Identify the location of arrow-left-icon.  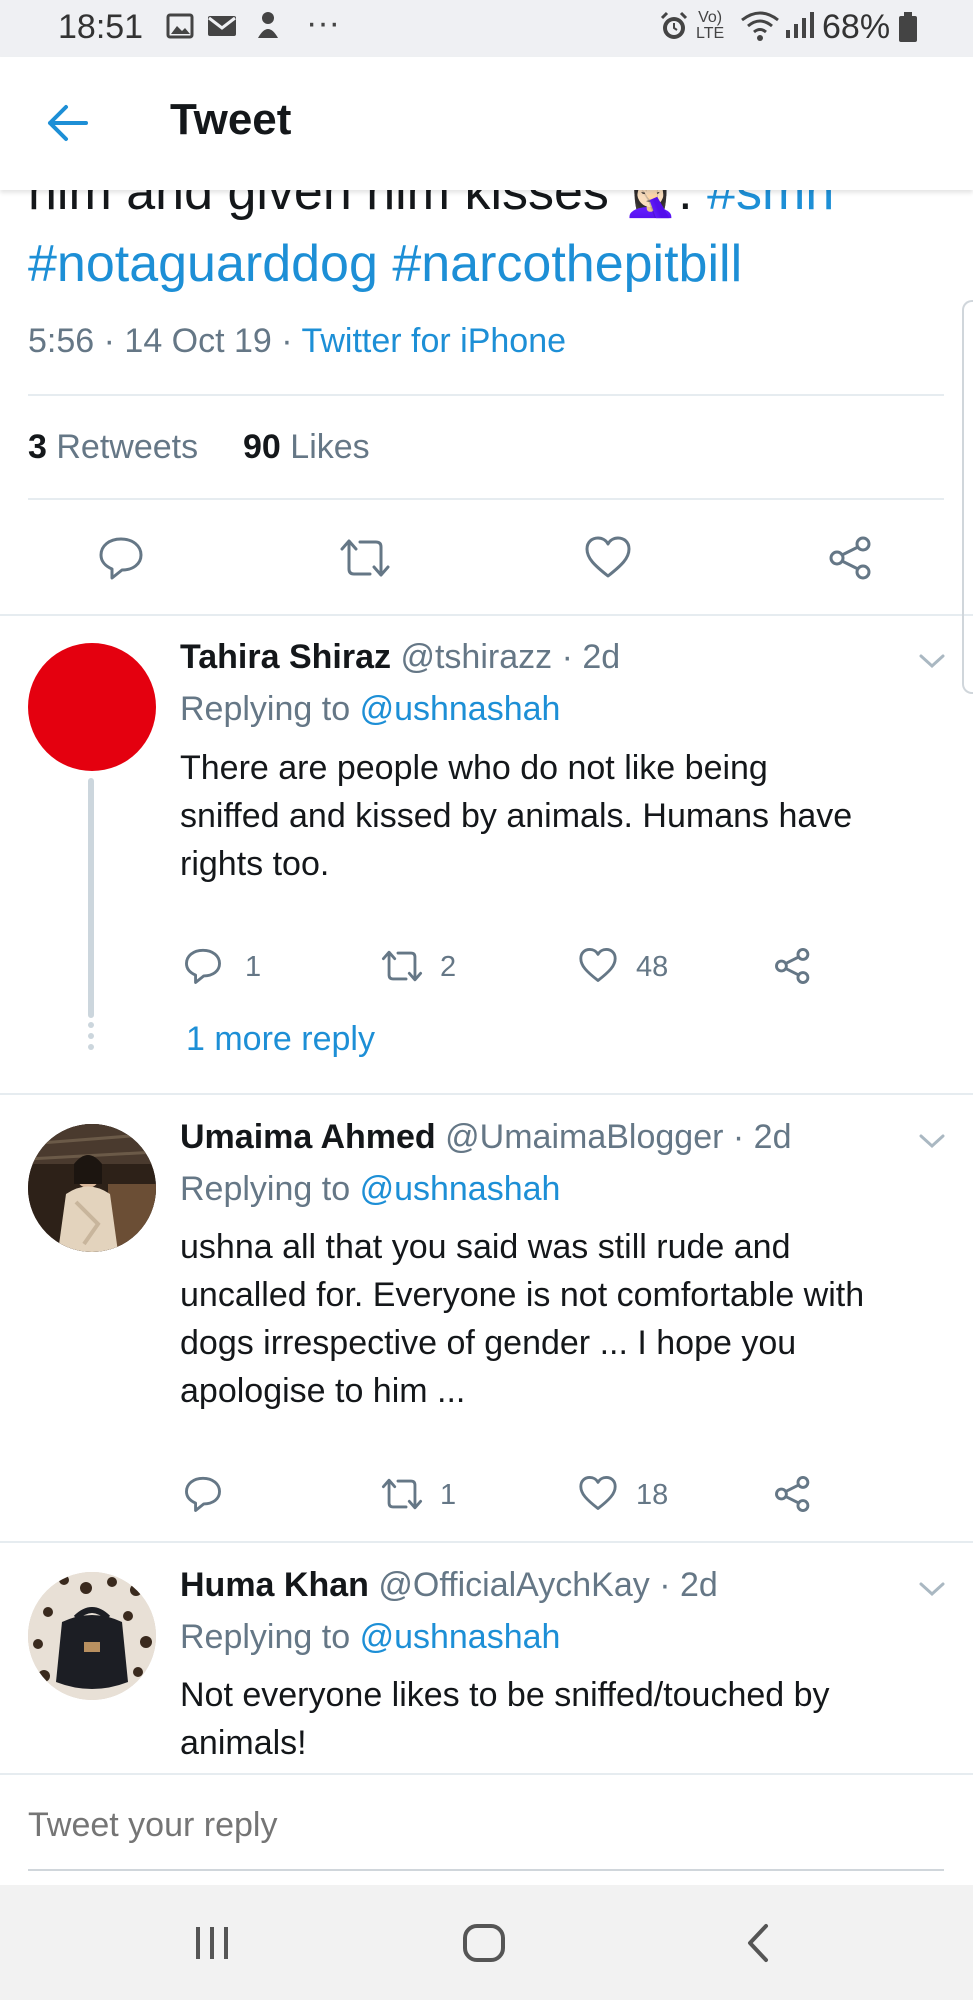
(66, 123).